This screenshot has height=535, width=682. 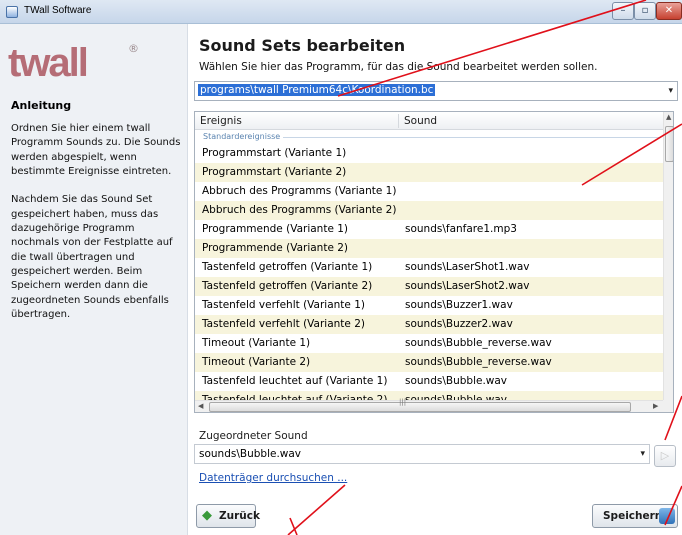 I want to click on event-cell: Tastenfeld verfehlt (Variante 1), so click(x=283, y=305).